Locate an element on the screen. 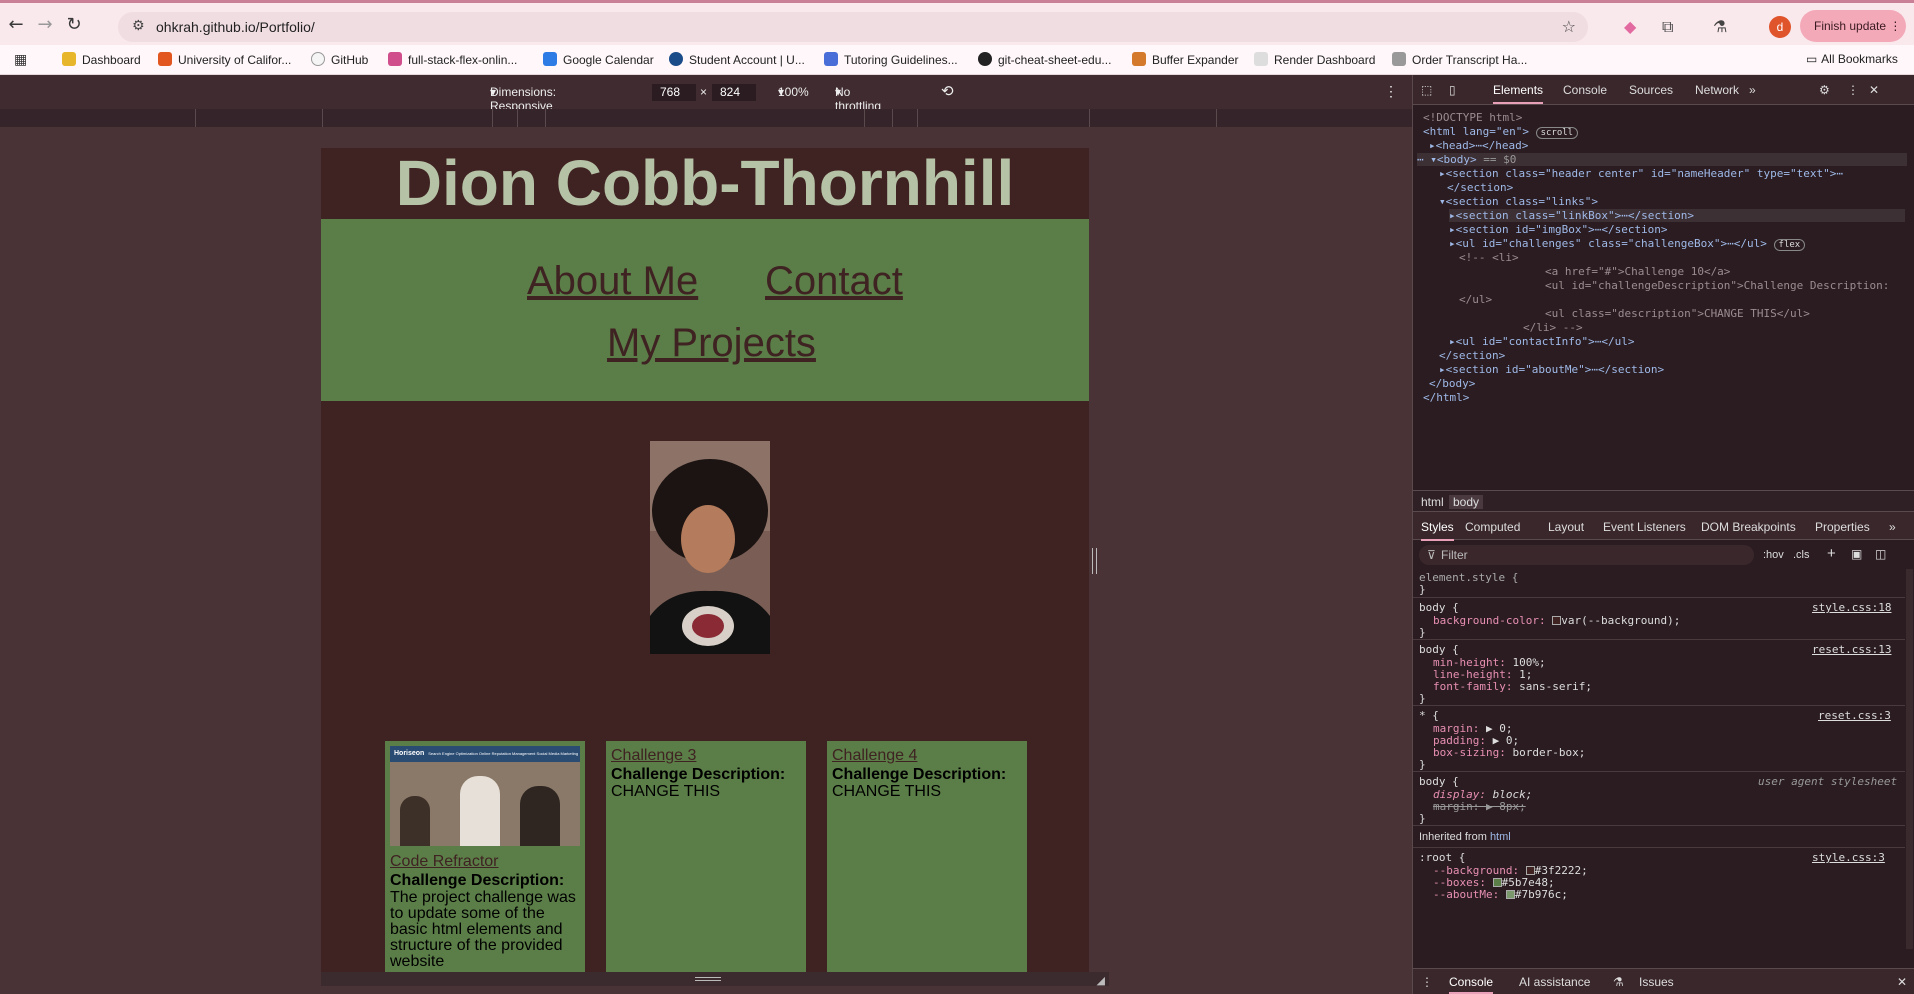 This screenshot has width=1914, height=994. about-me-link: About Me is located at coordinates (612, 281).